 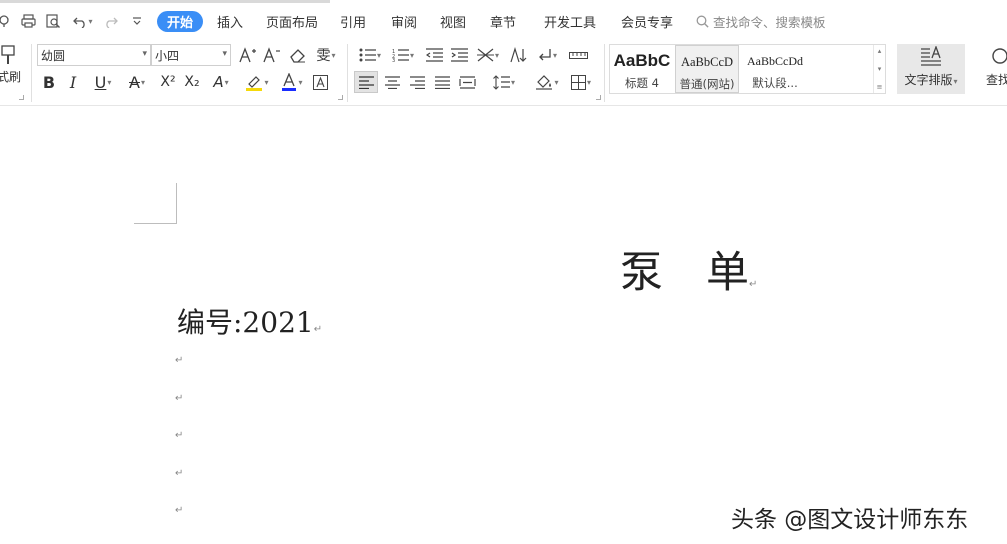 I want to click on paragraph-mark: ↵, so click(x=753, y=284).